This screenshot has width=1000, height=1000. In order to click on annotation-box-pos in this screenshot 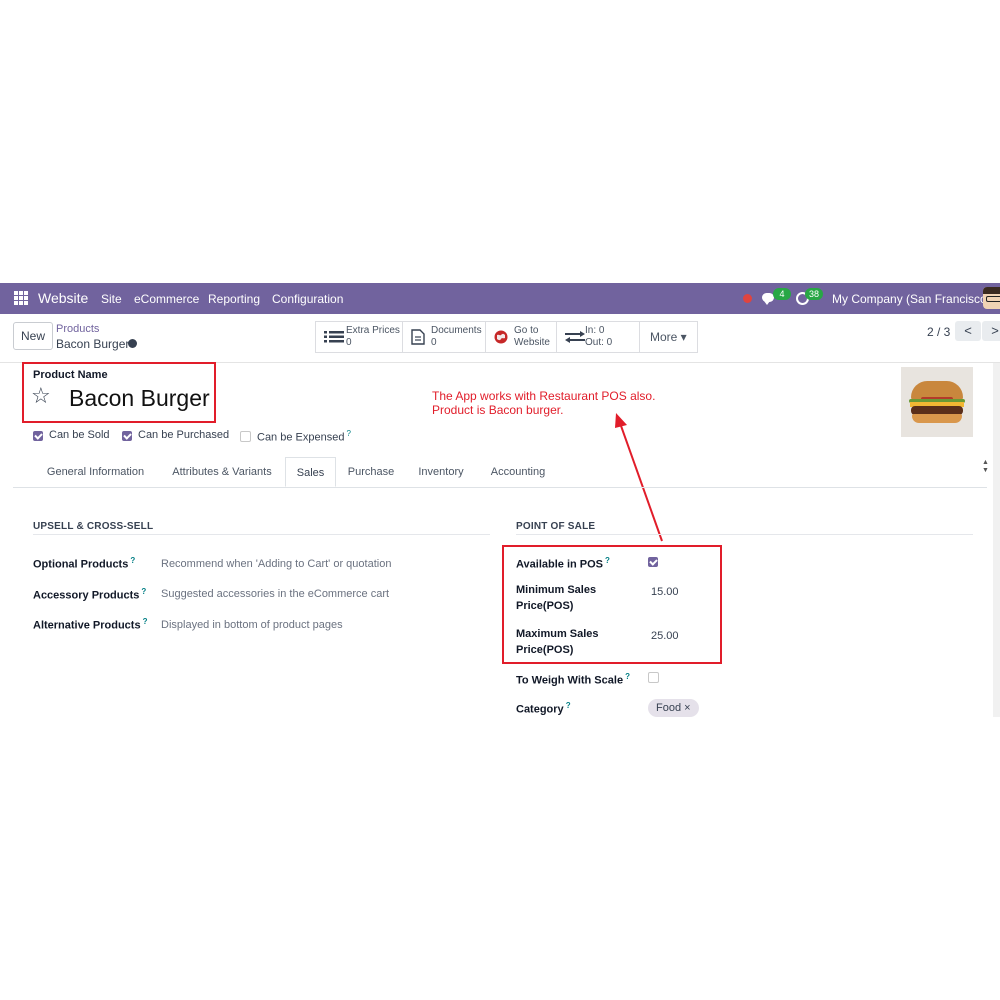, I will do `click(612, 604)`.